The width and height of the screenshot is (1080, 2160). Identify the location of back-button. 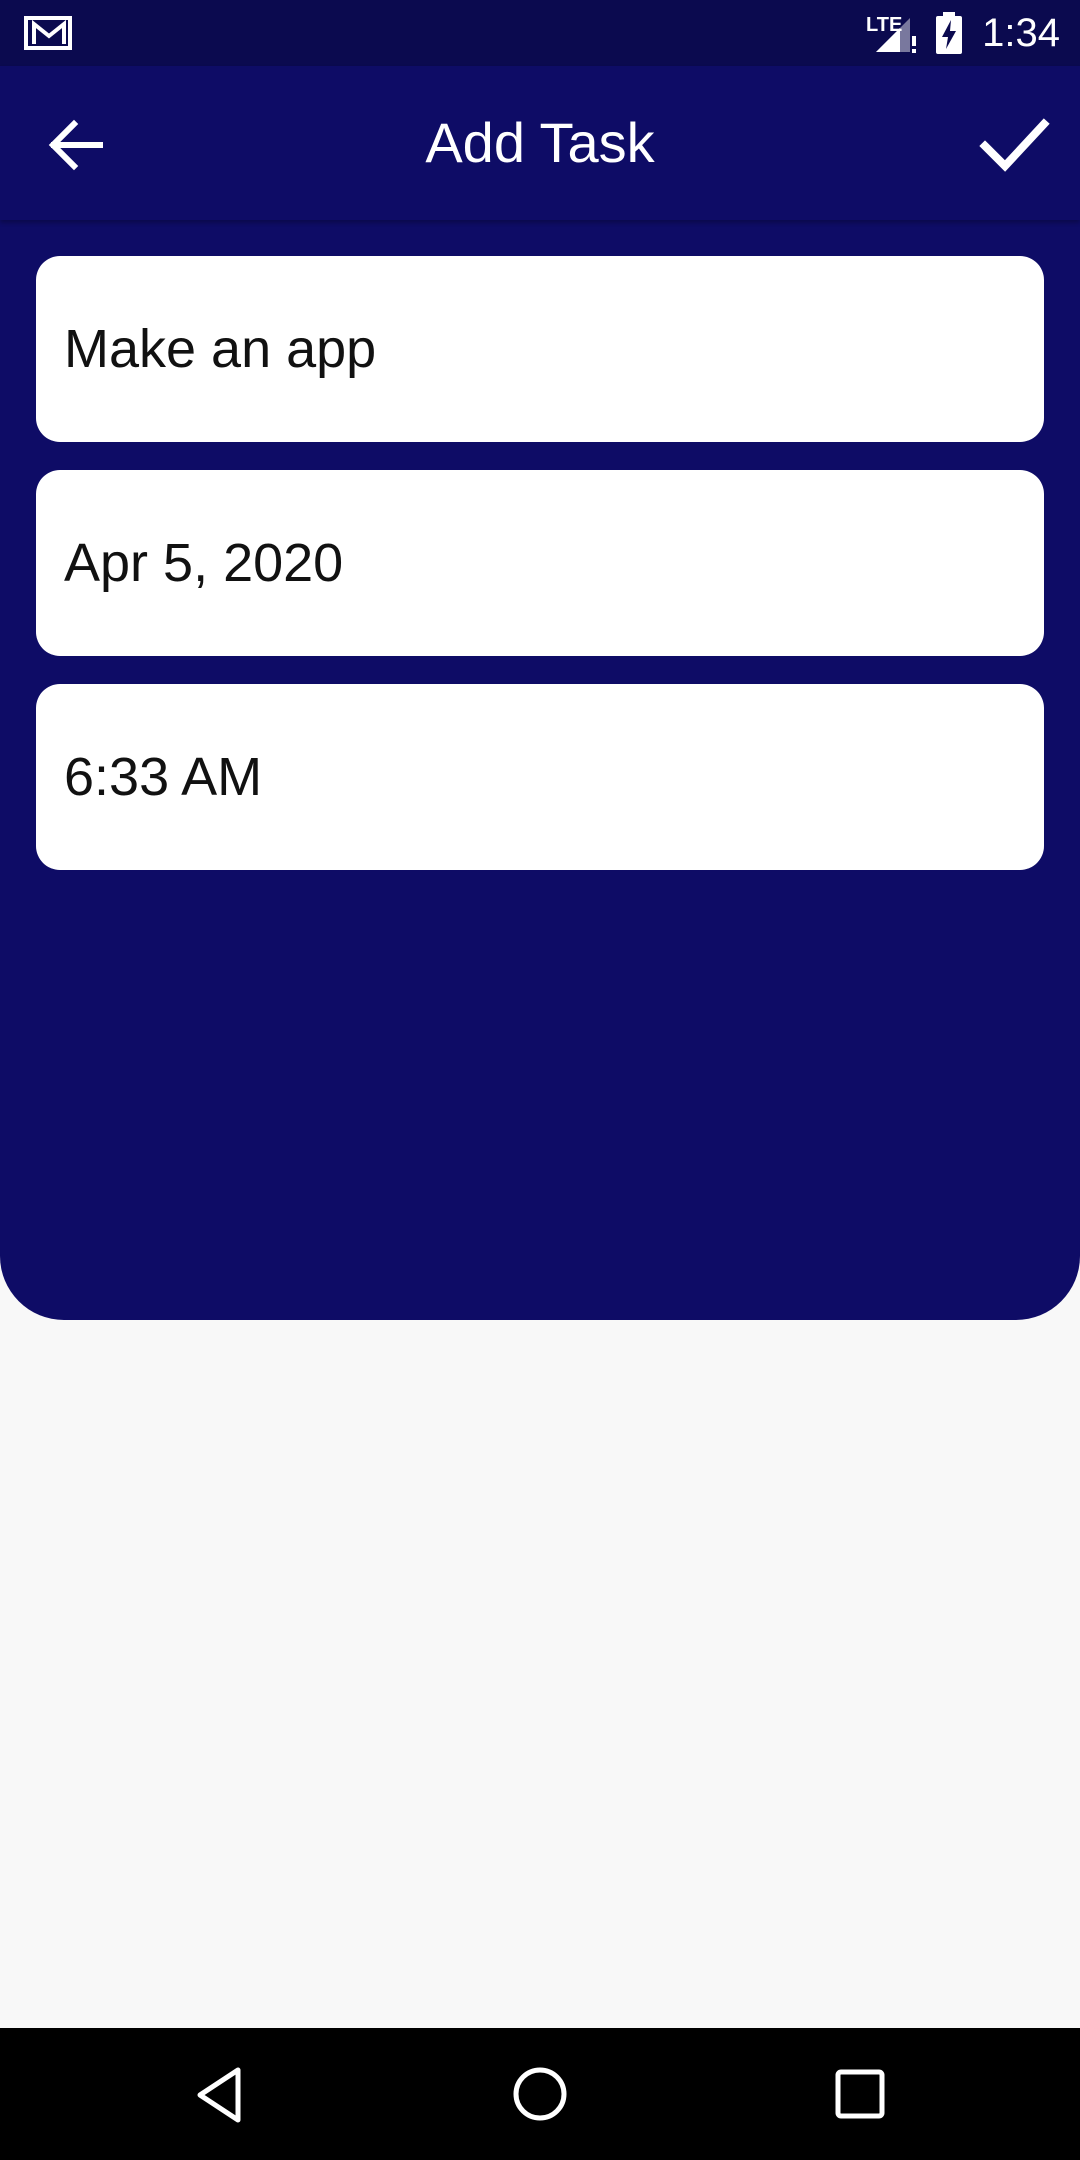
(78, 145).